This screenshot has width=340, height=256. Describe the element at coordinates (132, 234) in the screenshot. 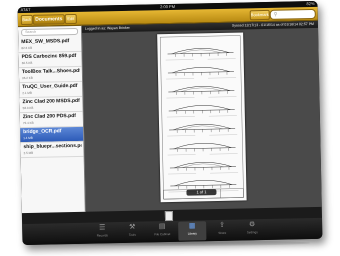

I see `tab-label: Tools` at that location.